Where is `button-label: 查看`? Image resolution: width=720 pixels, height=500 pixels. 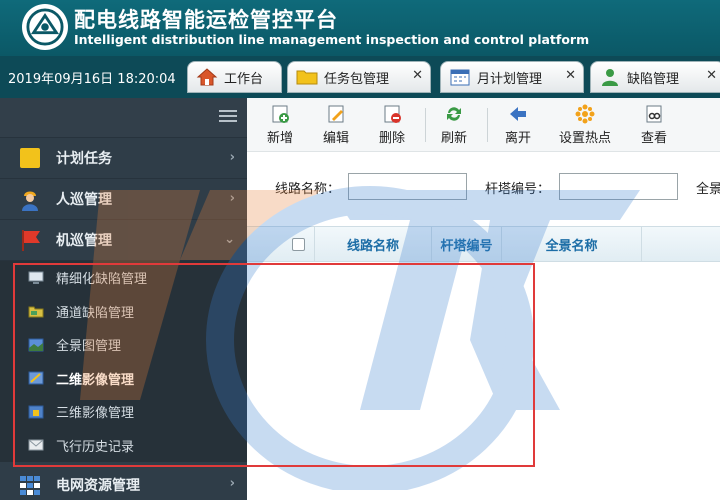 button-label: 查看 is located at coordinates (654, 138).